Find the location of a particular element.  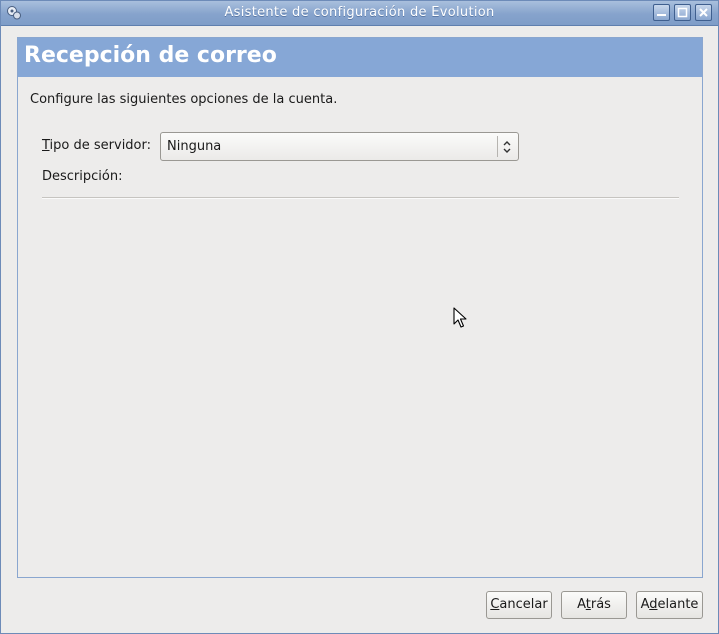

server-type-label: Tipo de servidor: is located at coordinates (96, 145).